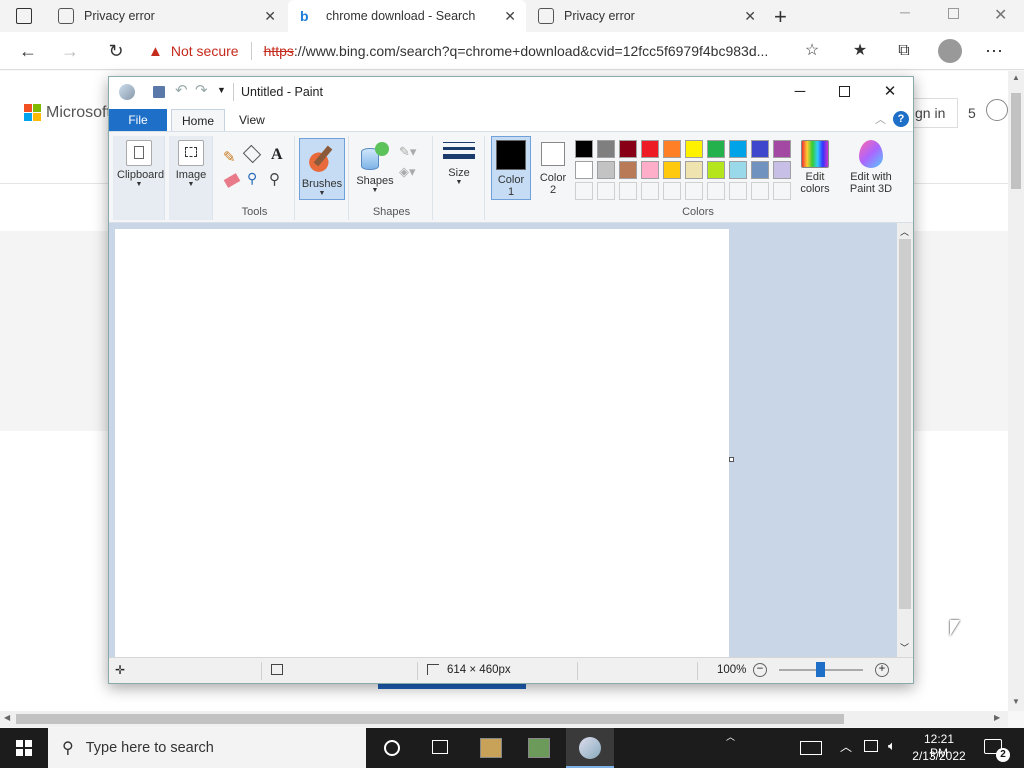 Image resolution: width=1024 pixels, height=768 pixels. Describe the element at coordinates (860, 51) in the screenshot. I see `favorites-icon: ★` at that location.